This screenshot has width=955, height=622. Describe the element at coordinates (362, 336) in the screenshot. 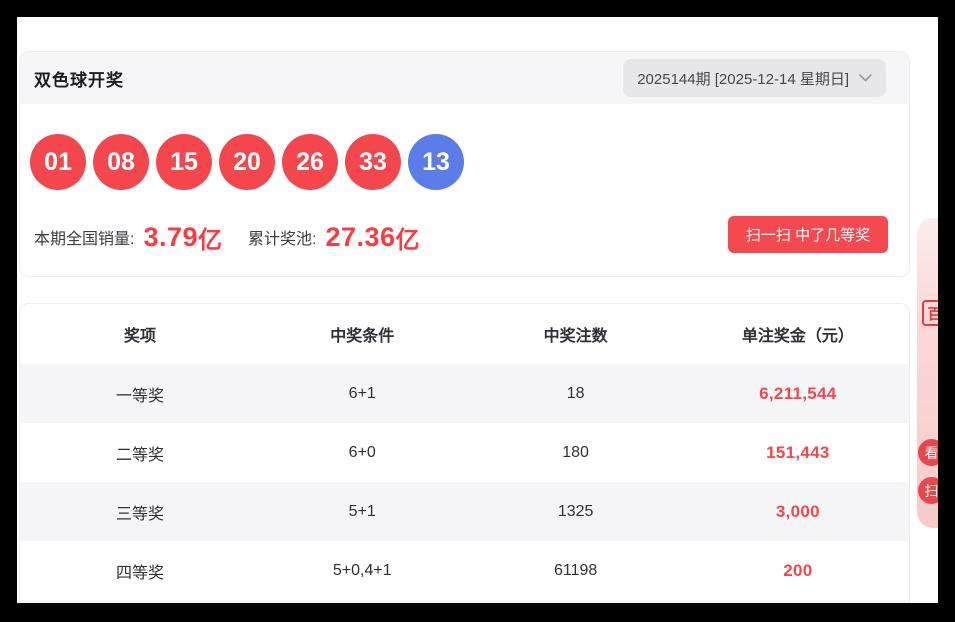

I see `col-header-win-condition: 中奖条件` at that location.